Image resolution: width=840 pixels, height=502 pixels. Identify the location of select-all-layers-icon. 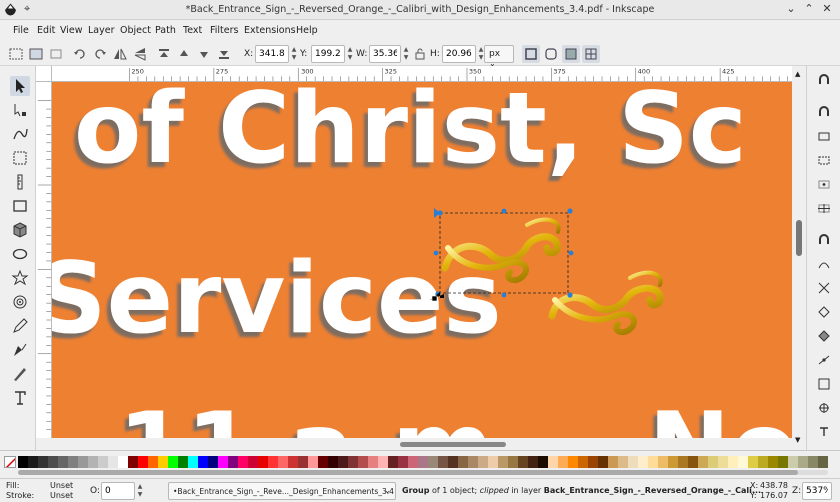
(36, 54).